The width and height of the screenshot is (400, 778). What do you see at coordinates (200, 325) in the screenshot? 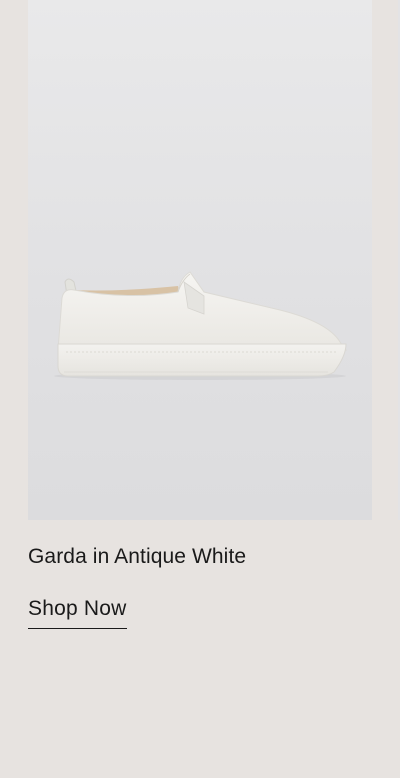
I see `slip-on-sneaker-illustration` at bounding box center [200, 325].